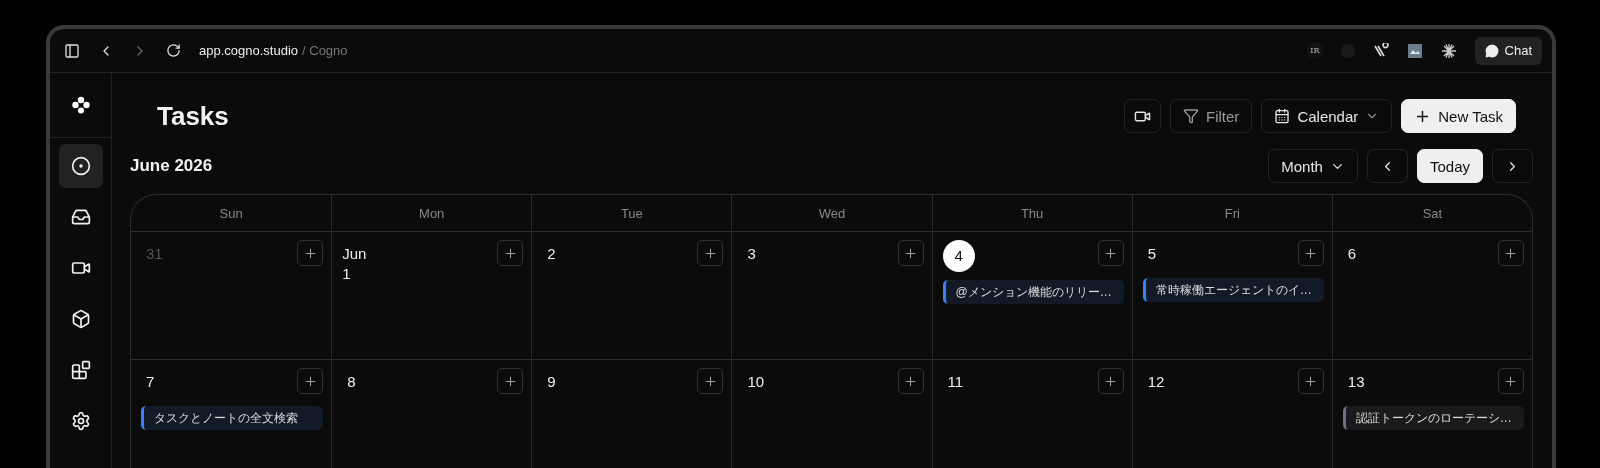  Describe the element at coordinates (1508, 50) in the screenshot. I see `chat-button: Chat` at that location.